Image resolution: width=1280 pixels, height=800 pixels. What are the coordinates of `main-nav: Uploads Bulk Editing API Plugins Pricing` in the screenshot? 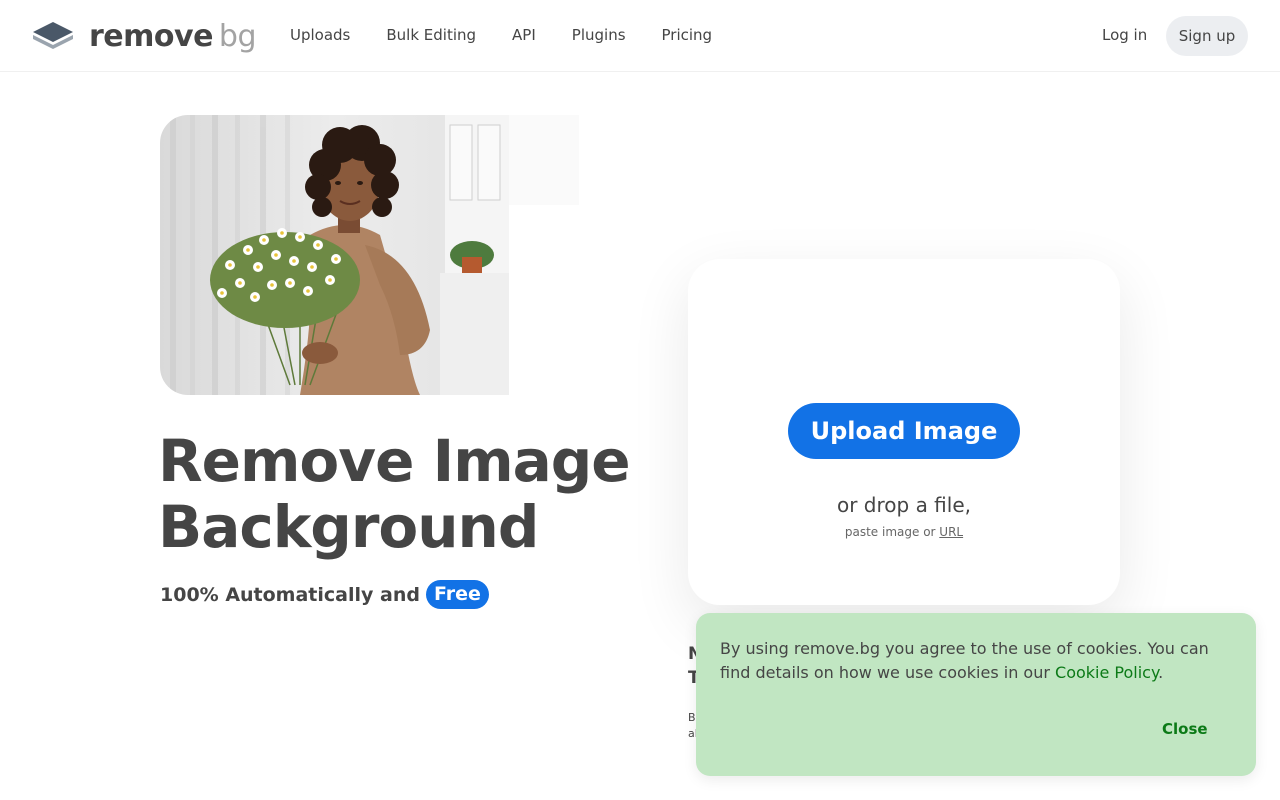 It's located at (501, 35).